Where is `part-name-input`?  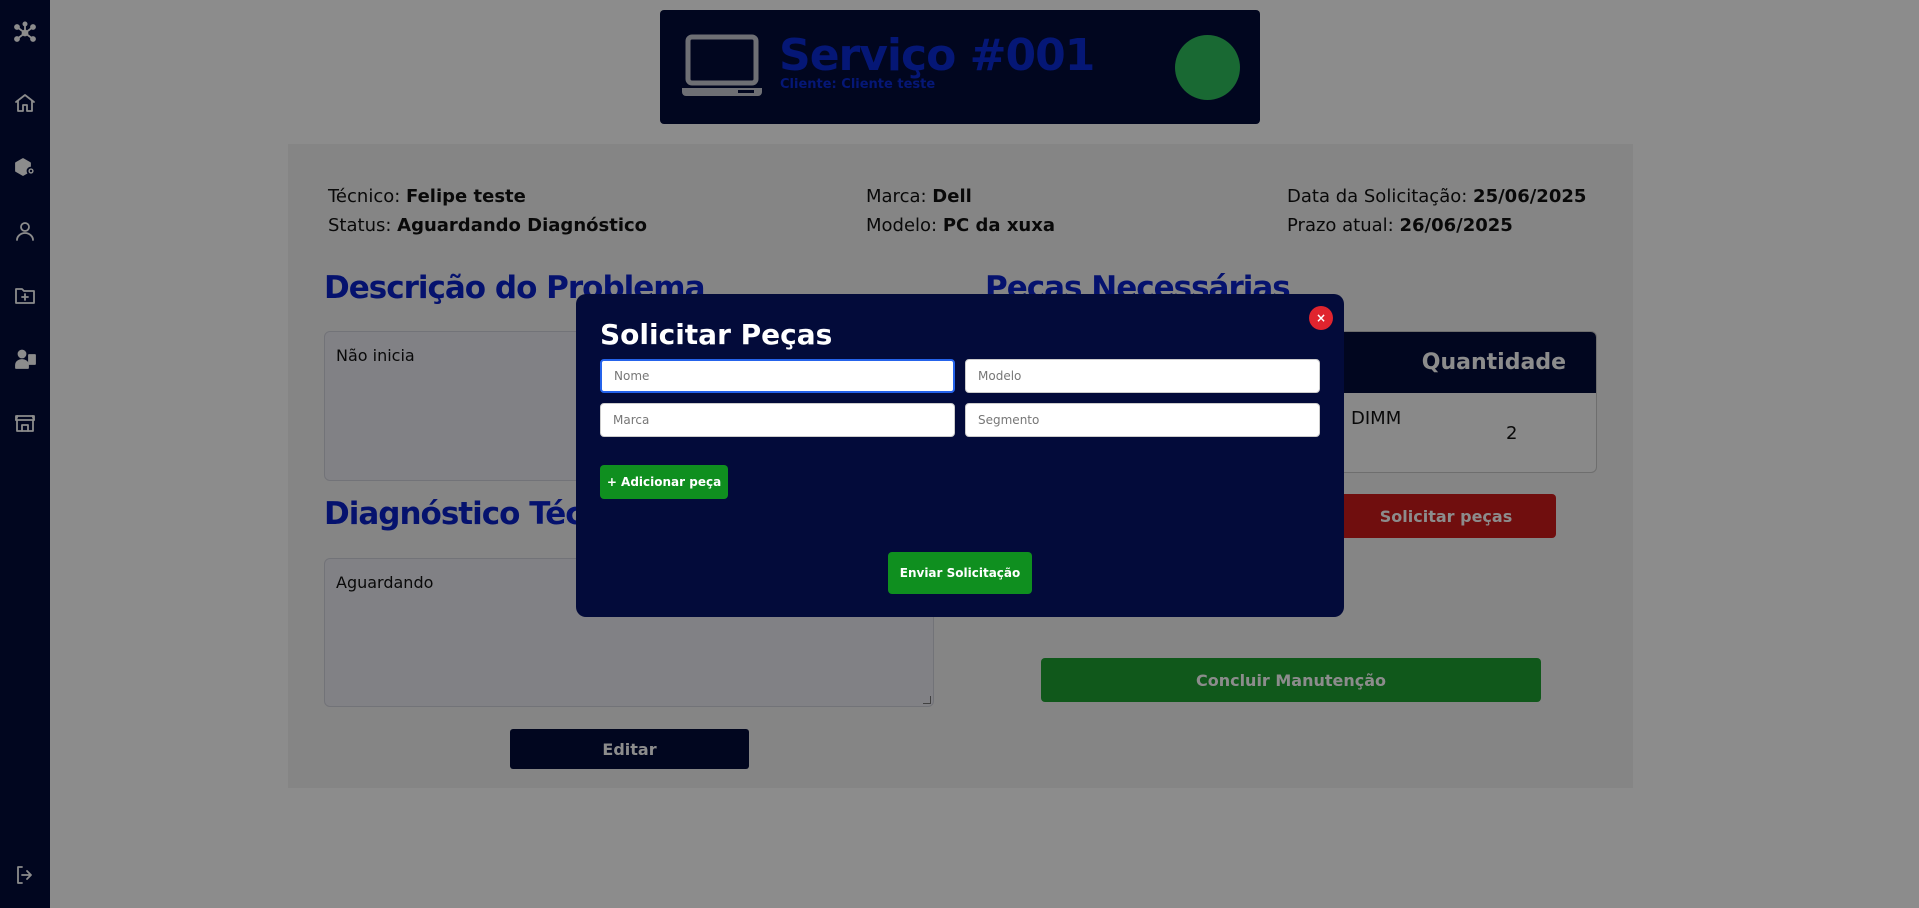
part-name-input is located at coordinates (777, 376).